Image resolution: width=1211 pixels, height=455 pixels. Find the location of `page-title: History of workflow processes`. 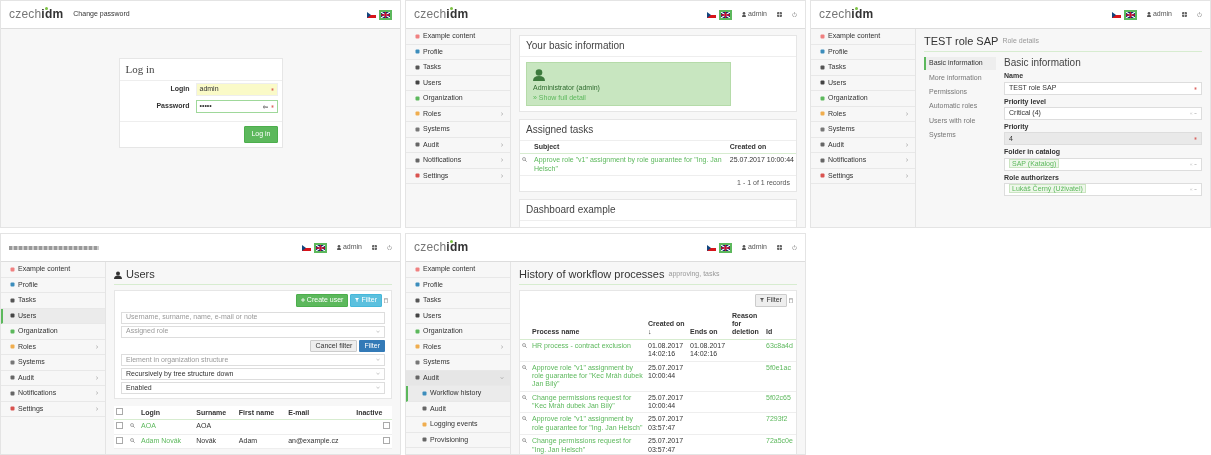

page-title: History of workflow processes is located at coordinates (592, 275).